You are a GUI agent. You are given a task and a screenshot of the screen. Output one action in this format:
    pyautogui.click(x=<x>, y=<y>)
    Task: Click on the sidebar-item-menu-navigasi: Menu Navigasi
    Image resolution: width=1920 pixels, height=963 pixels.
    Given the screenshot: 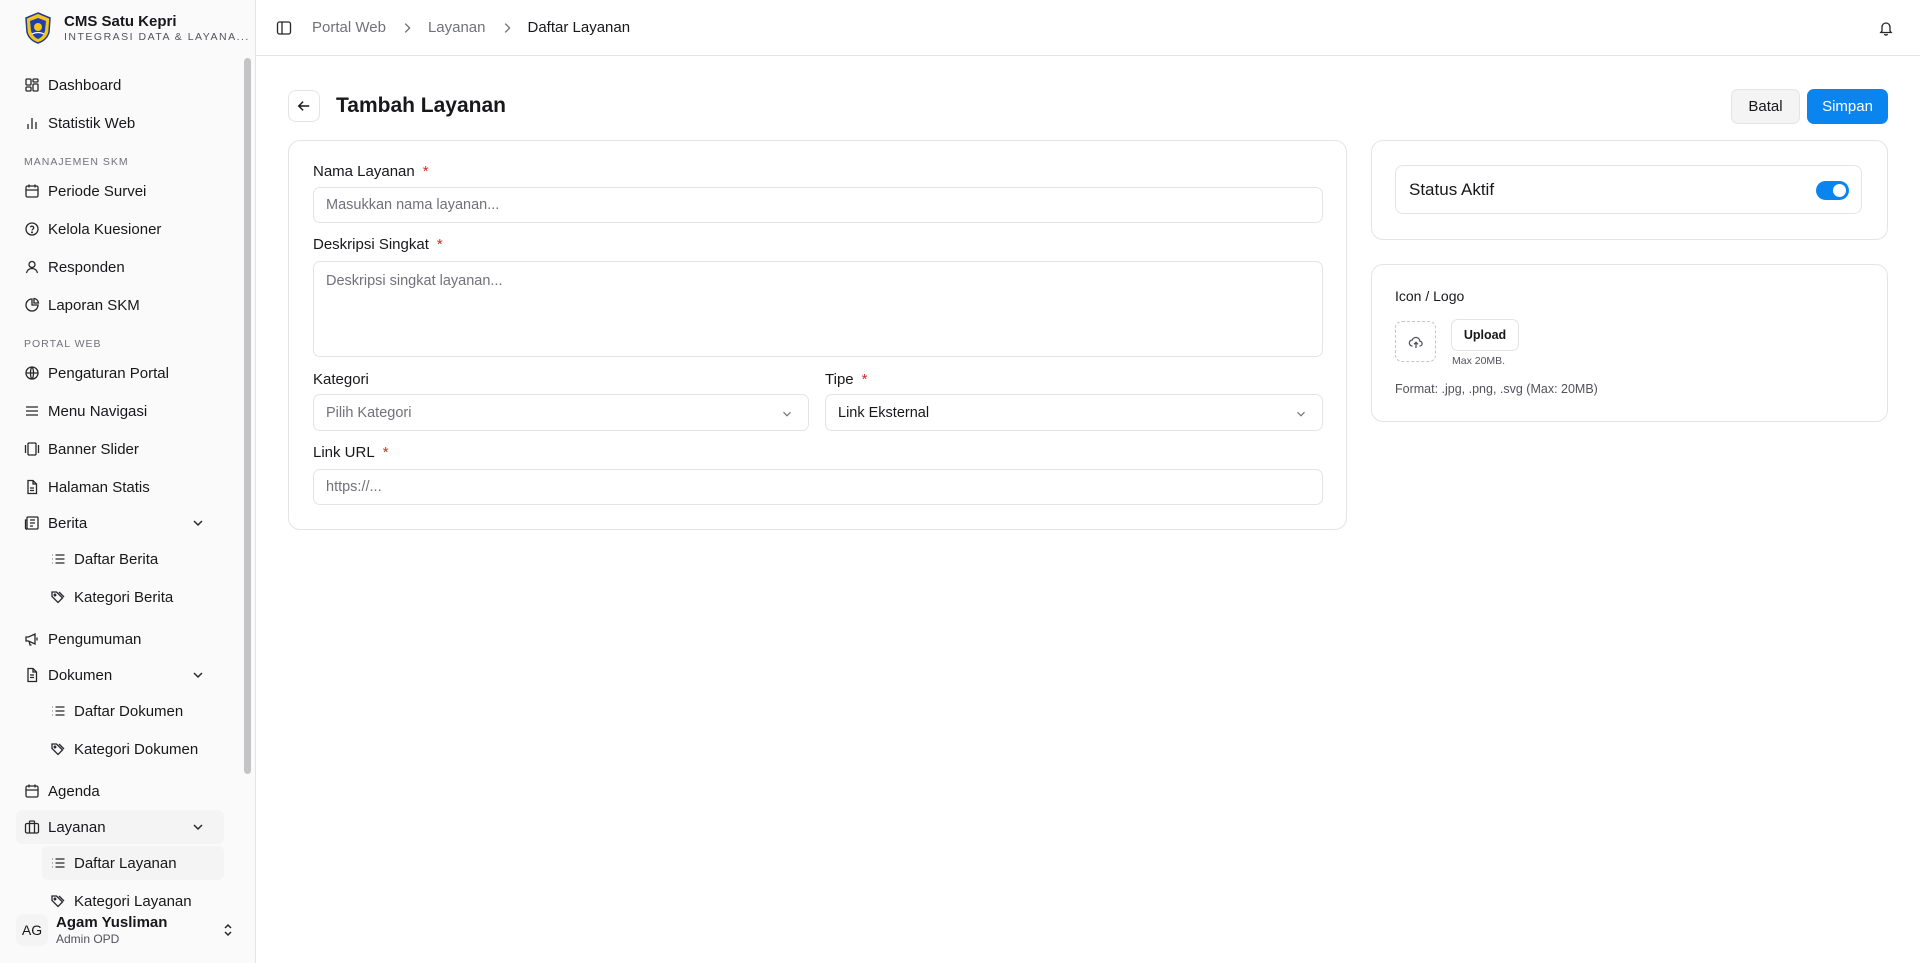 What is the action you would take?
    pyautogui.click(x=120, y=411)
    